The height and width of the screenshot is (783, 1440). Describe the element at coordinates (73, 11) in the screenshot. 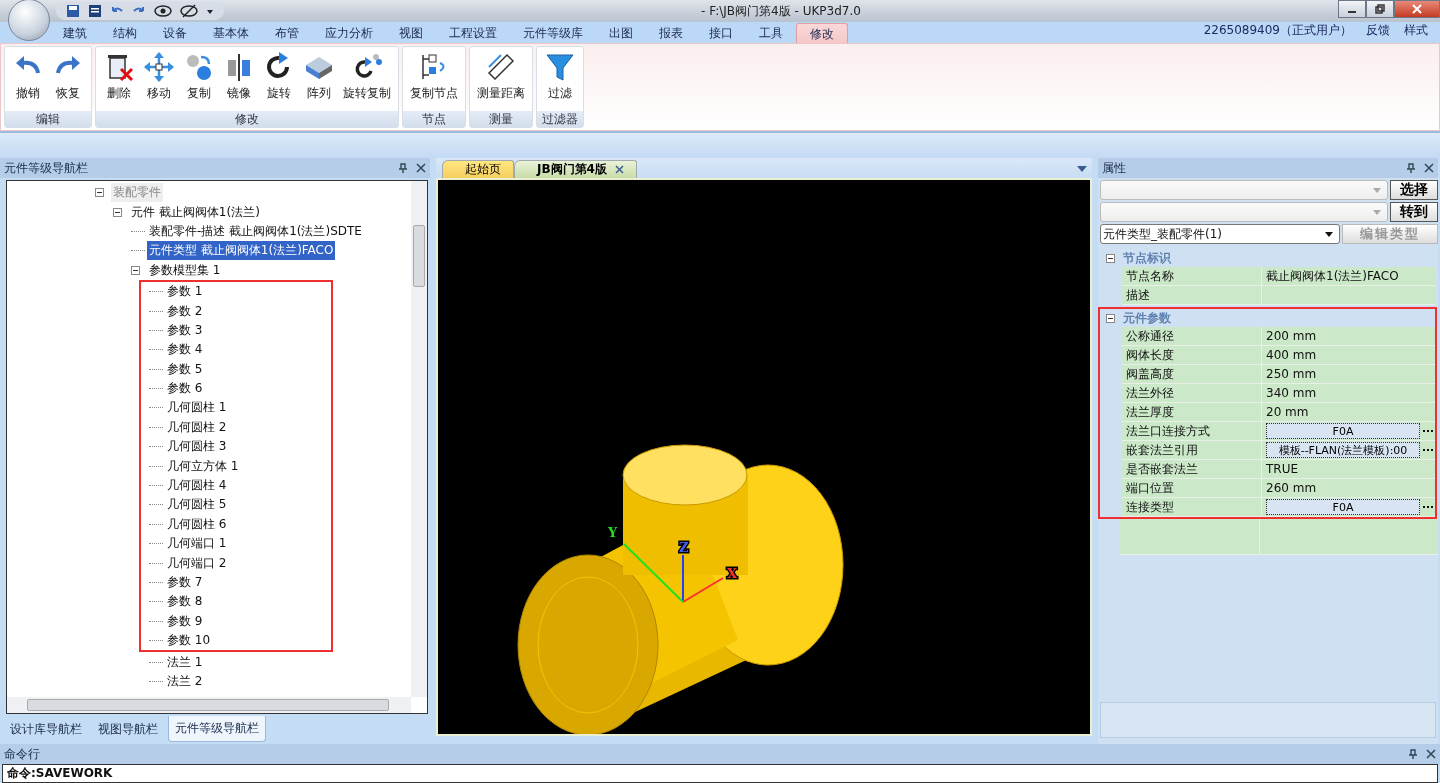

I see `save-icon` at that location.